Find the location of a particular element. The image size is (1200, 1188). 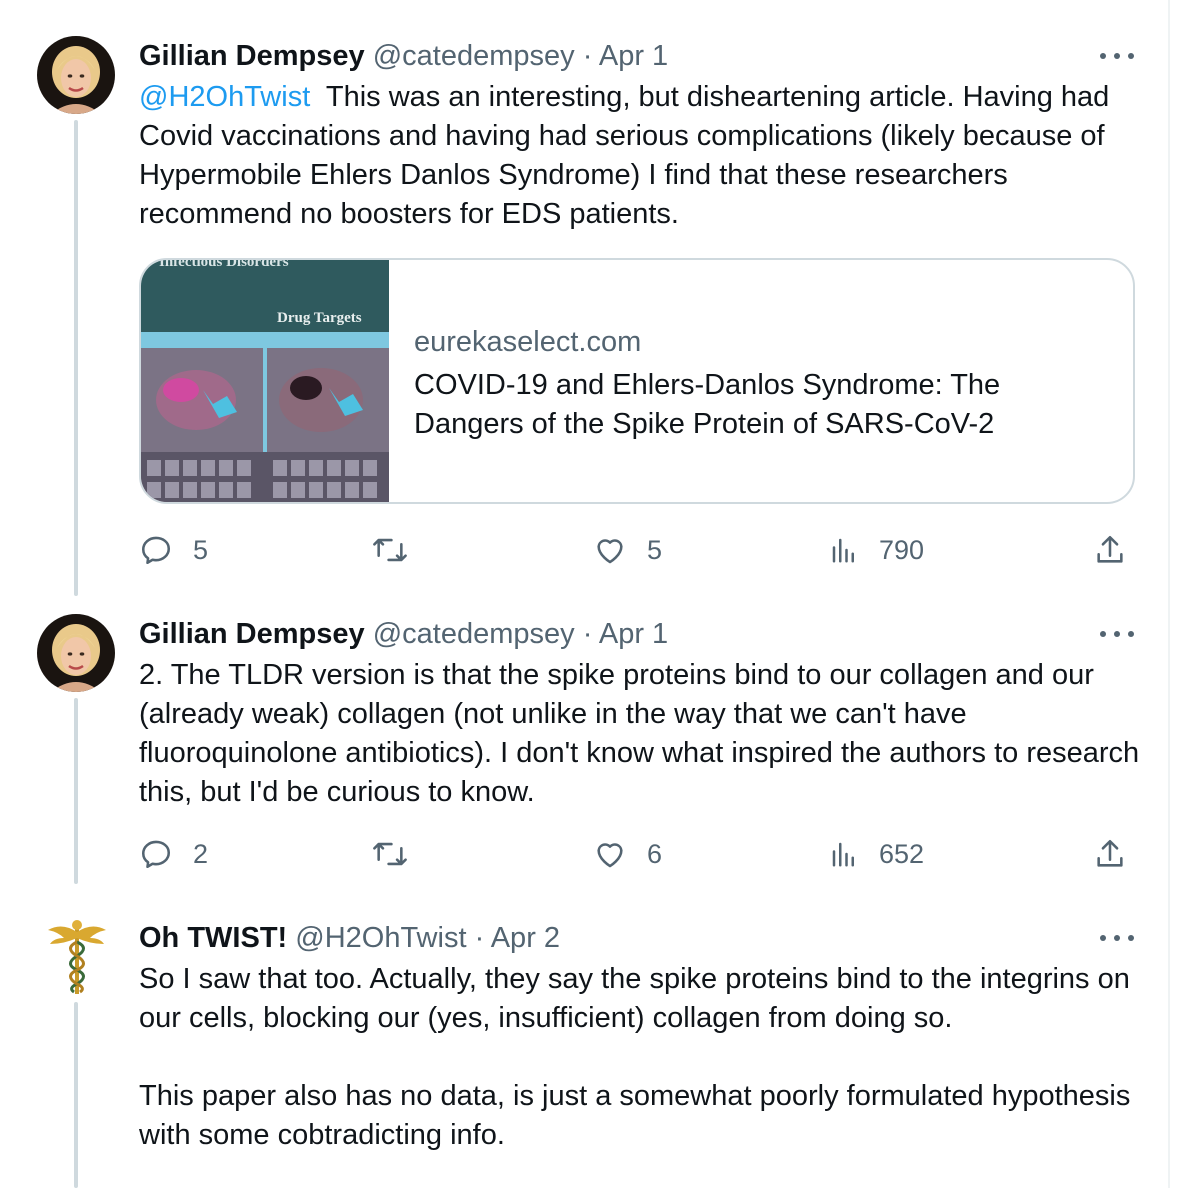

reply-button: 5 is located at coordinates (173, 550).